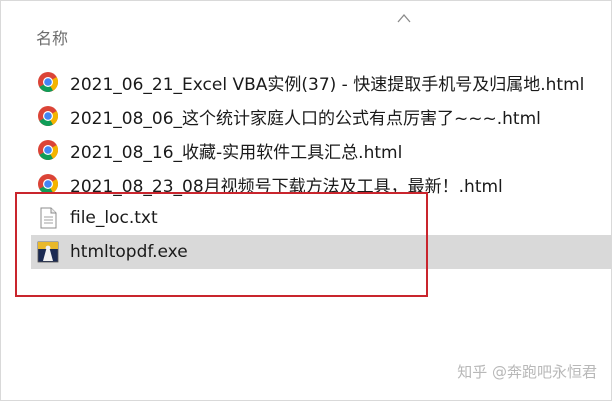 This screenshot has width=612, height=401. I want to click on file-row: file_loc.txt, so click(321, 218).